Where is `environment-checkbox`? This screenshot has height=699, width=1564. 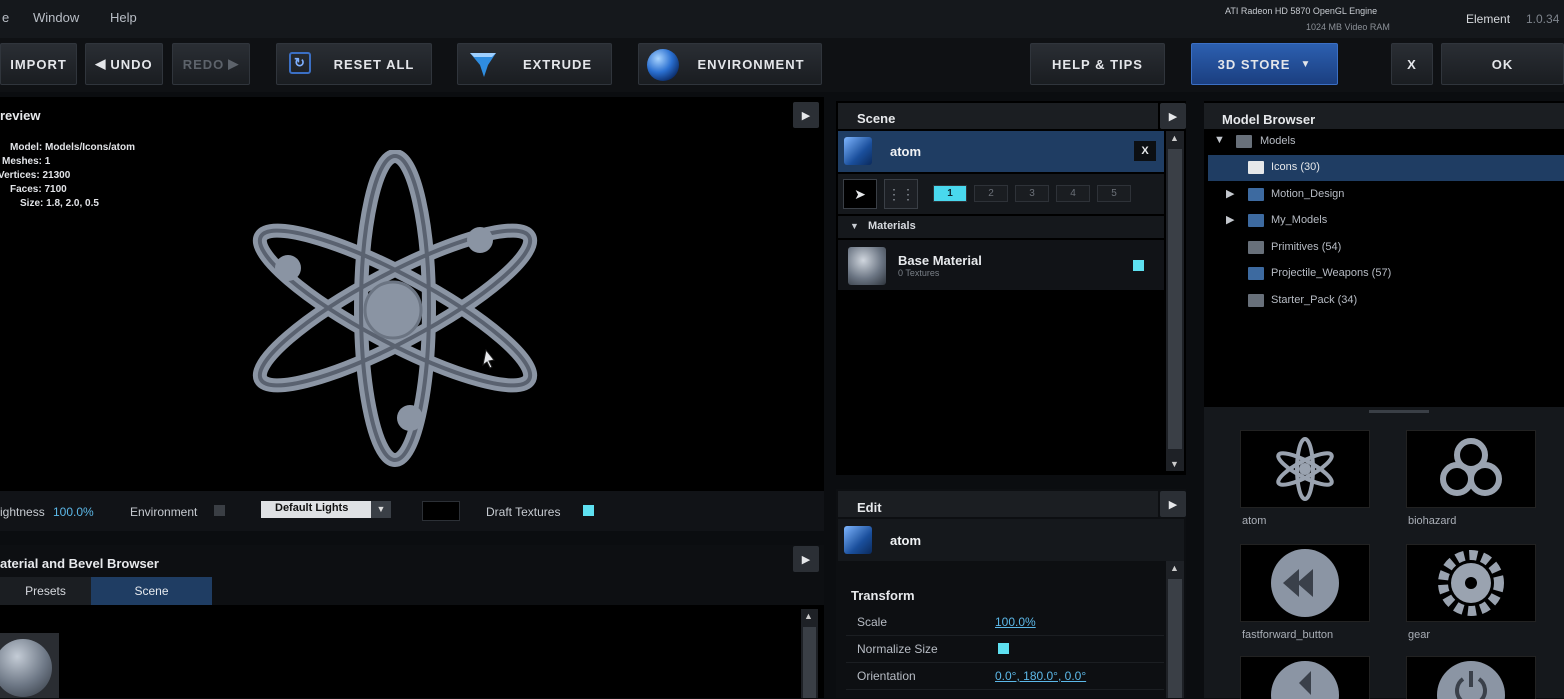
environment-checkbox is located at coordinates (219, 510).